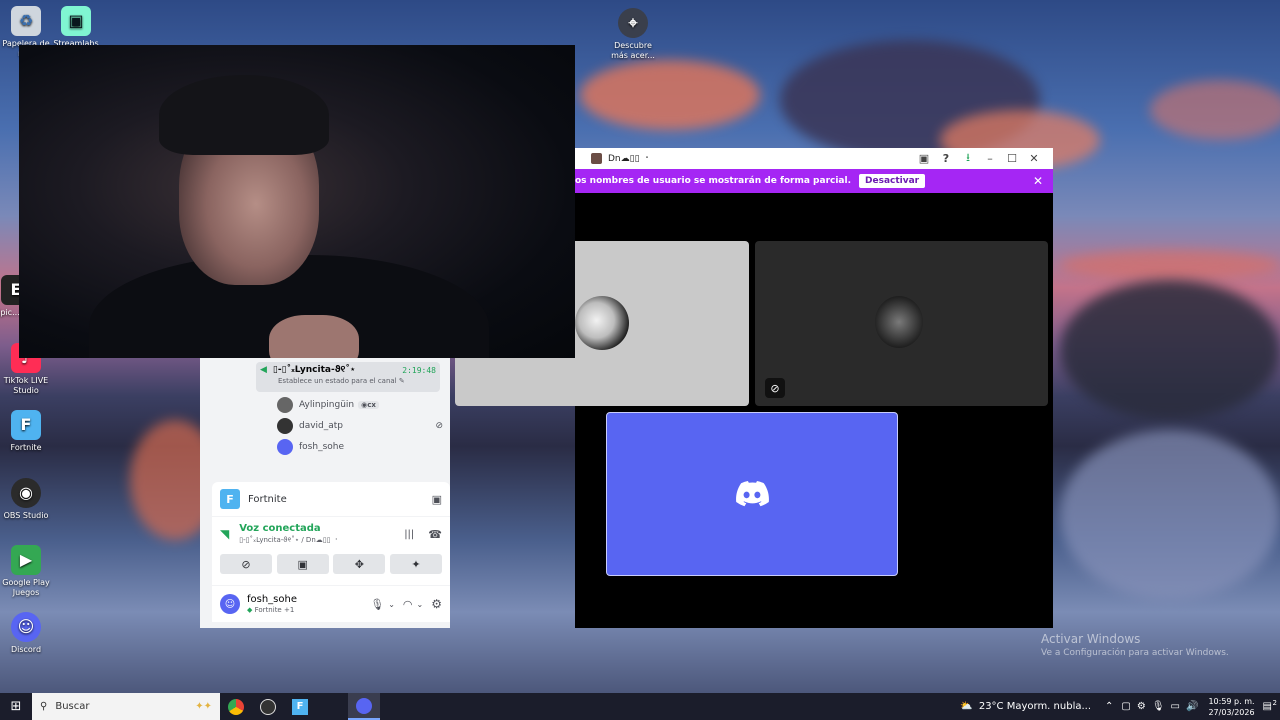  What do you see at coordinates (357, 381) in the screenshot?
I see `channel-status-text: Establece un estado para el canal ✎` at bounding box center [357, 381].